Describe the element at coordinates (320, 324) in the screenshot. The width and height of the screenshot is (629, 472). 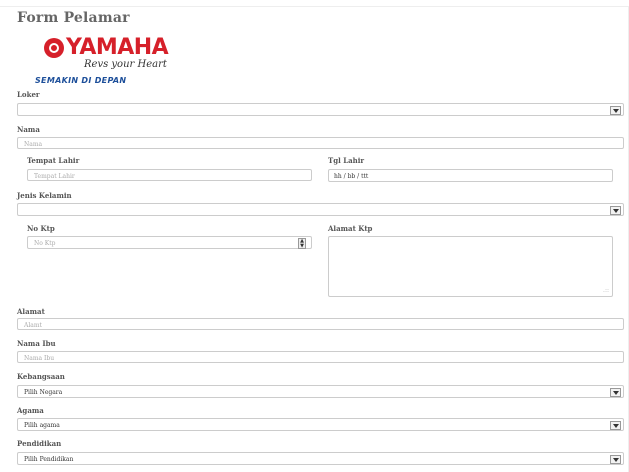
I see `alamat-input: Alamt` at that location.